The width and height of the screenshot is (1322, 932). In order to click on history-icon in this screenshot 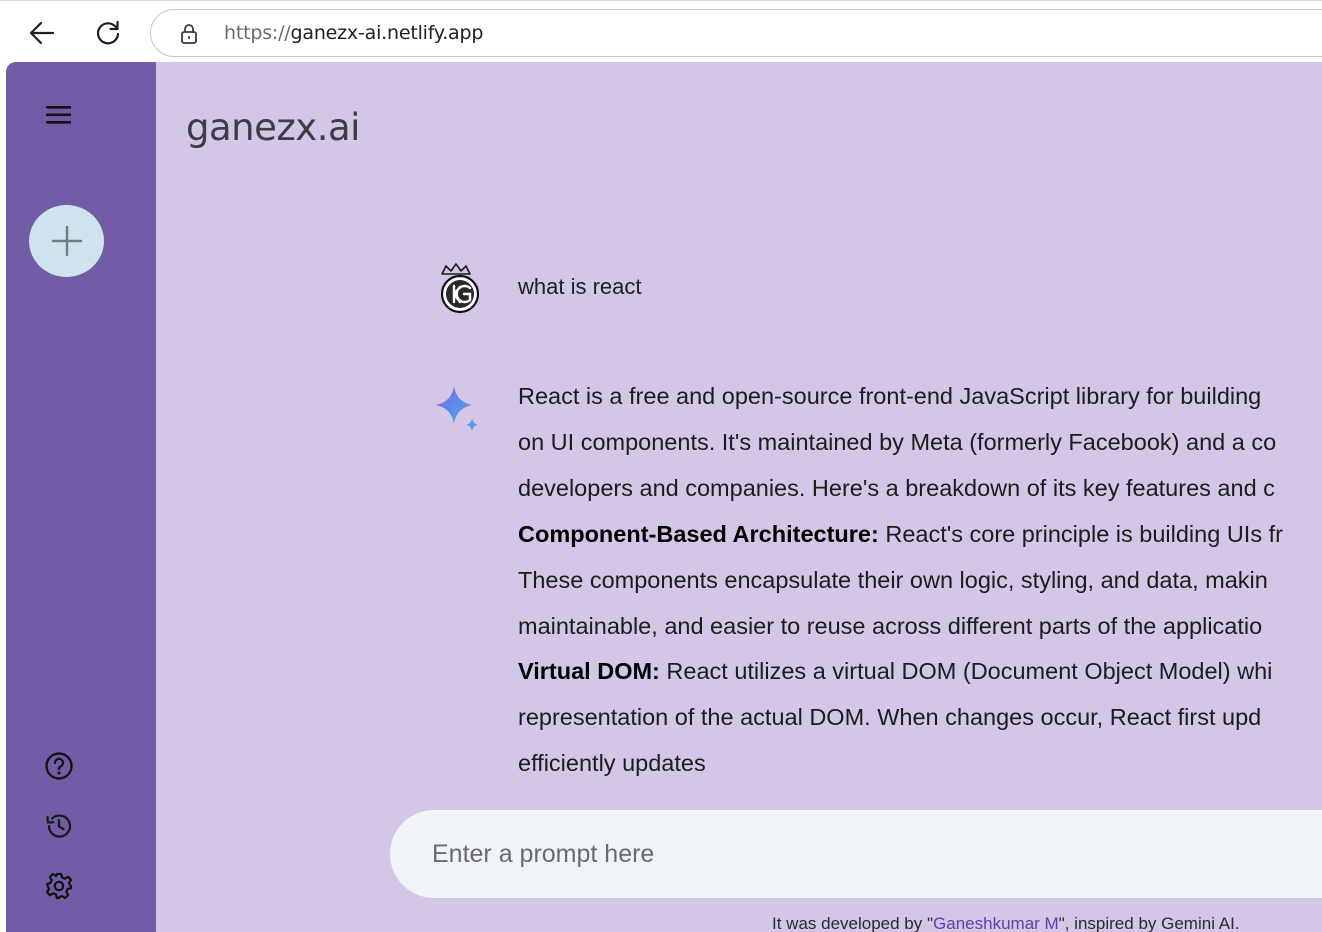, I will do `click(59, 826)`.